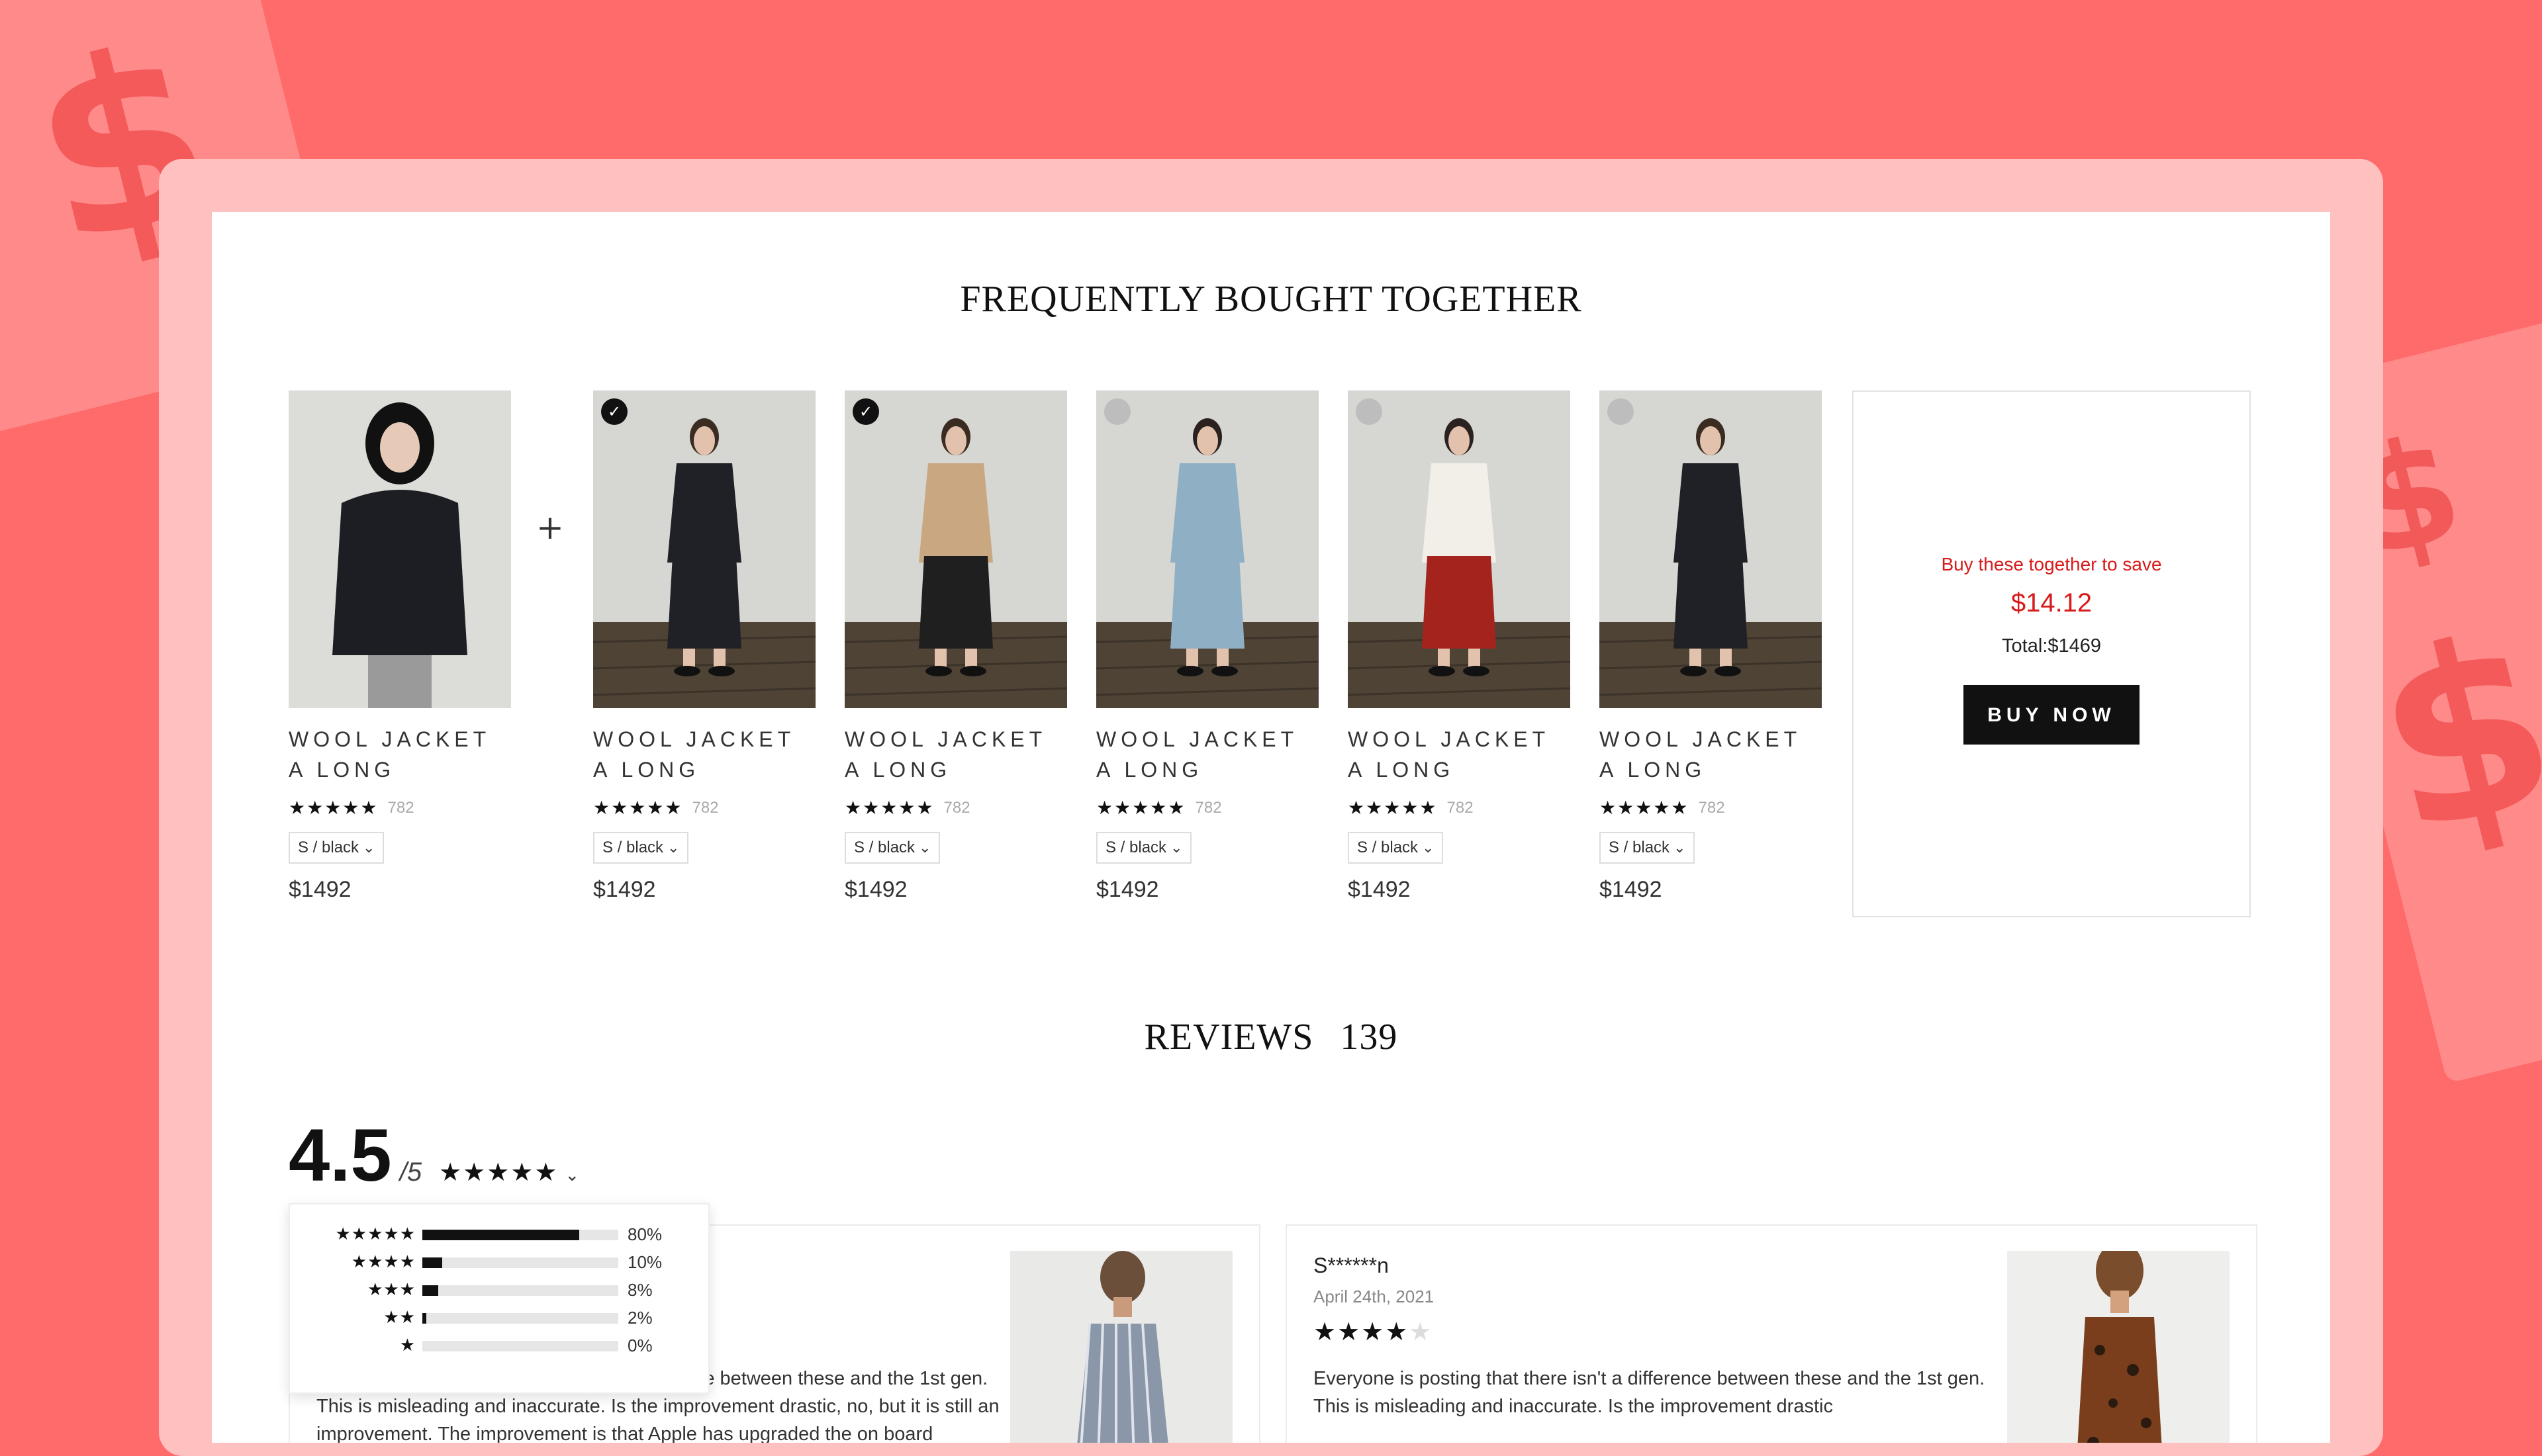 Image resolution: width=2542 pixels, height=1456 pixels. Describe the element at coordinates (645, 1234) in the screenshot. I see `distribution-percent: 80%` at that location.